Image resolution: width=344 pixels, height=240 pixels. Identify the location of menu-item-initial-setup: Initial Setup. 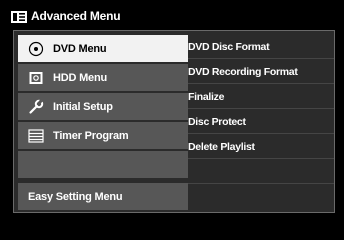
(103, 106).